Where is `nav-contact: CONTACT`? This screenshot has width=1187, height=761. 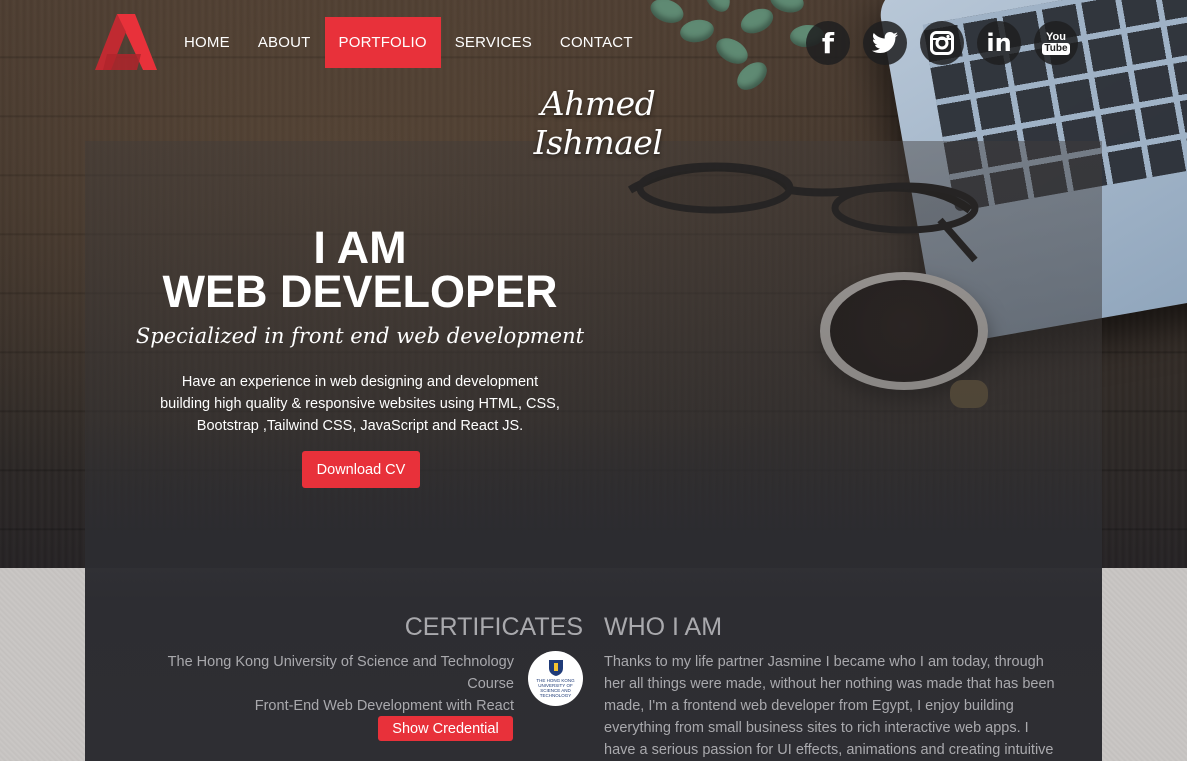 nav-contact: CONTACT is located at coordinates (596, 42).